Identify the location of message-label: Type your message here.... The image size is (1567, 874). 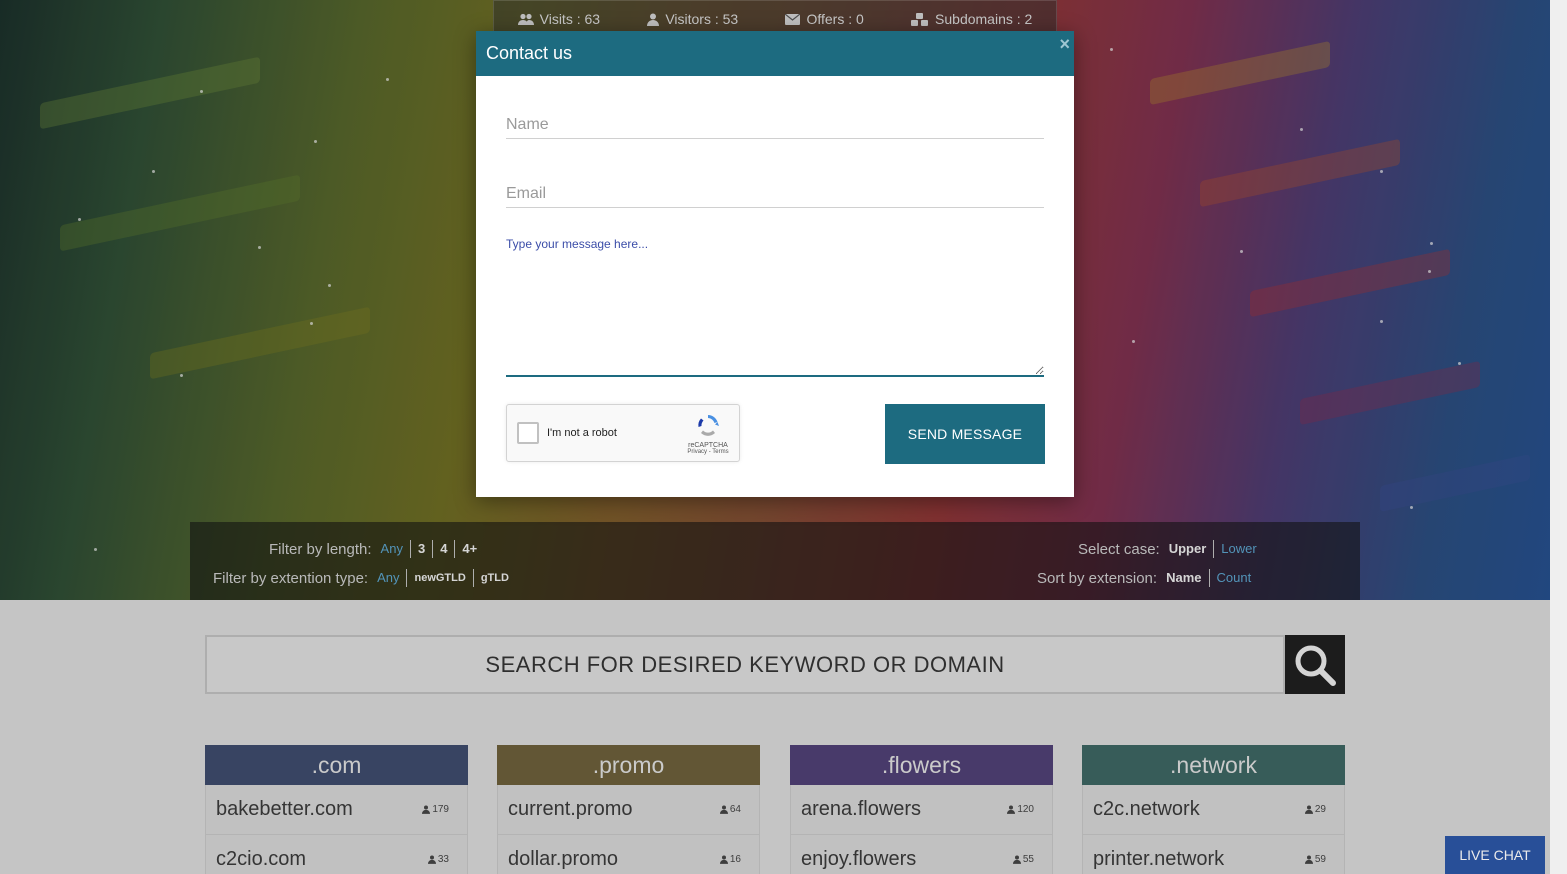
(577, 244).